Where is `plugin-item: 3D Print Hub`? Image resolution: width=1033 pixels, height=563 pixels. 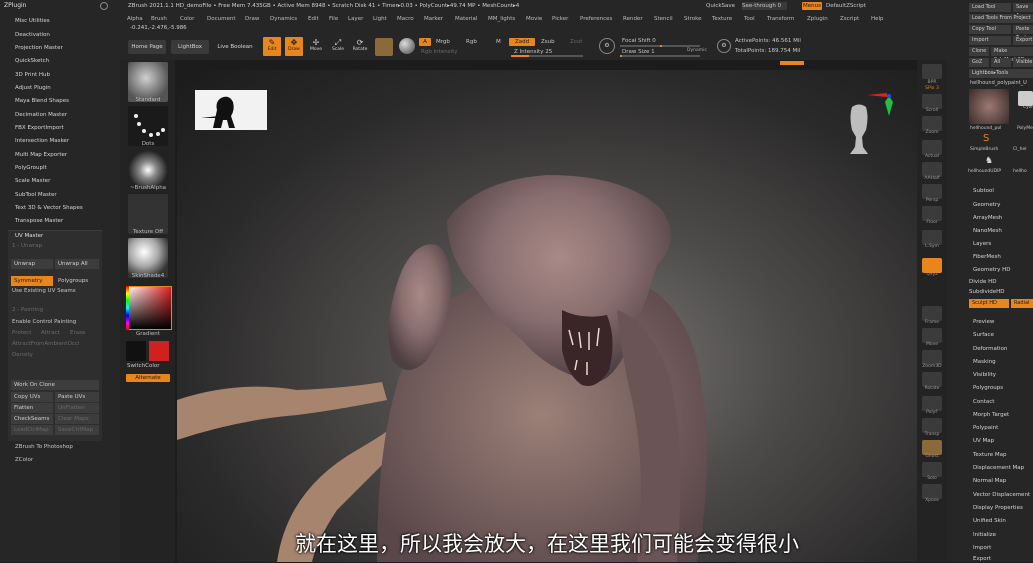
plugin-item: 3D Print Hub is located at coordinates (32, 75).